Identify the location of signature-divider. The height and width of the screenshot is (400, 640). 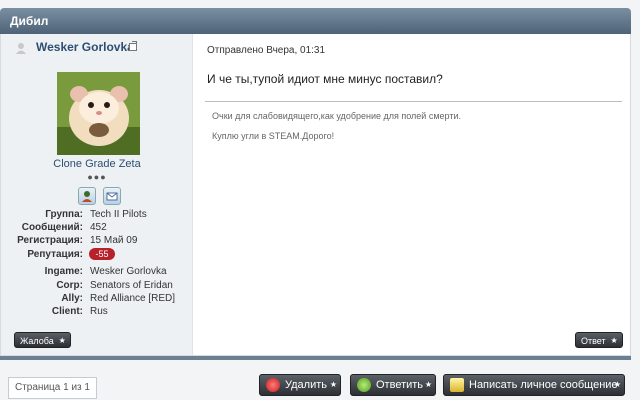
(413, 101).